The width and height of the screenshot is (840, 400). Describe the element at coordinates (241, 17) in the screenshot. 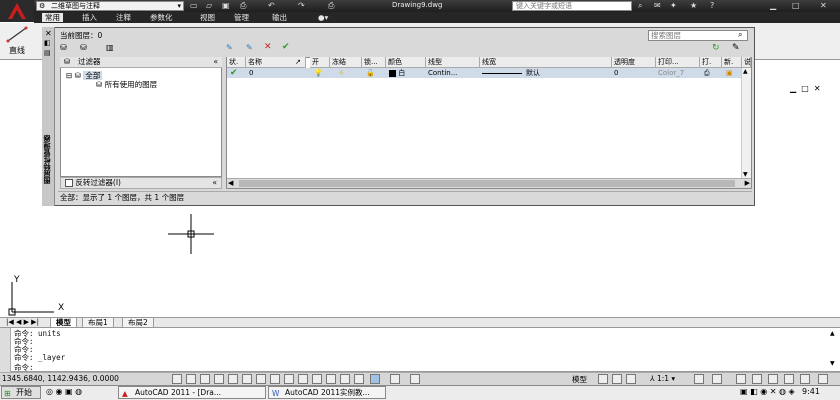

I see `tab-manage: 管理` at that location.